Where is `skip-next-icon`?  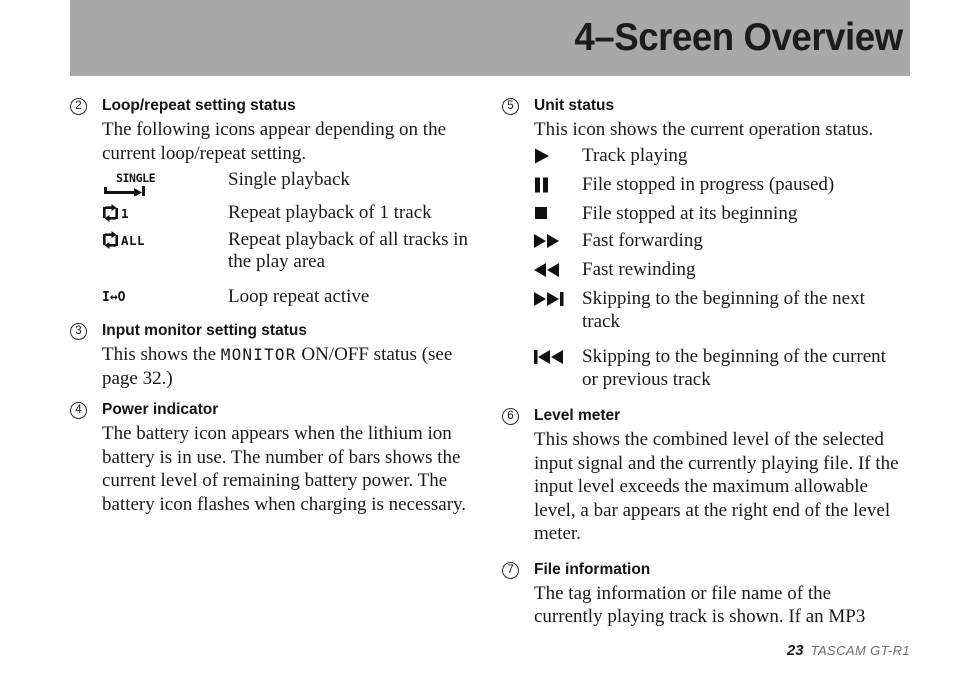
skip-next-icon is located at coordinates (558, 300).